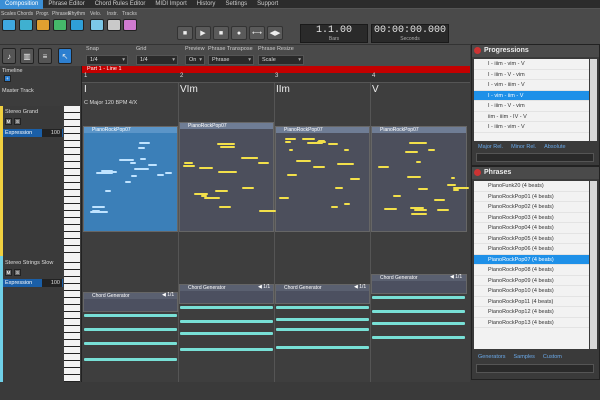 The height and width of the screenshot is (400, 600). I want to click on instruments-icon, so click(114, 25).